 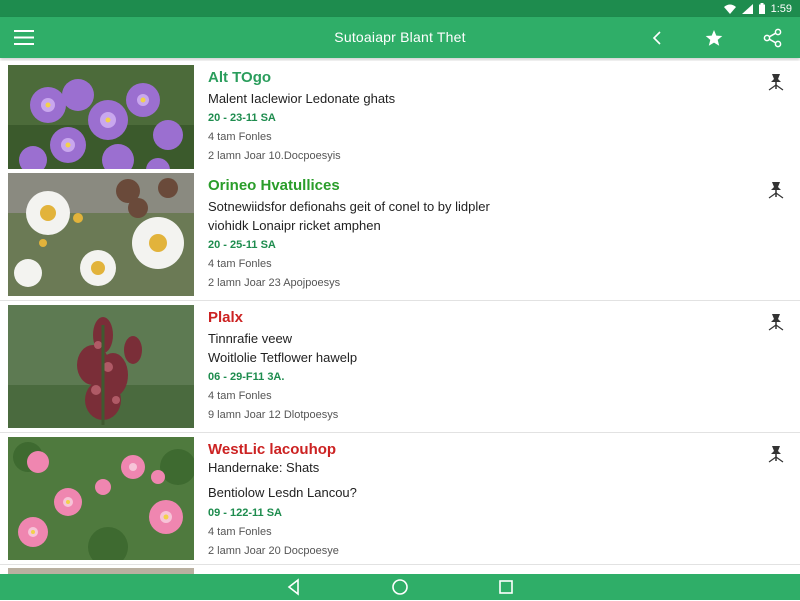 What do you see at coordinates (273, 415) in the screenshot?
I see `entry-meta-secondary: 9 lamn Joar 12 Dlotpoesys` at bounding box center [273, 415].